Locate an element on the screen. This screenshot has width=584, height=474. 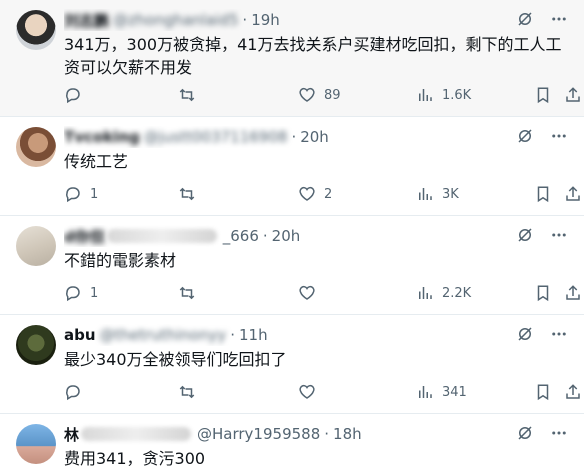
views-button: 1.6K is located at coordinates (443, 95).